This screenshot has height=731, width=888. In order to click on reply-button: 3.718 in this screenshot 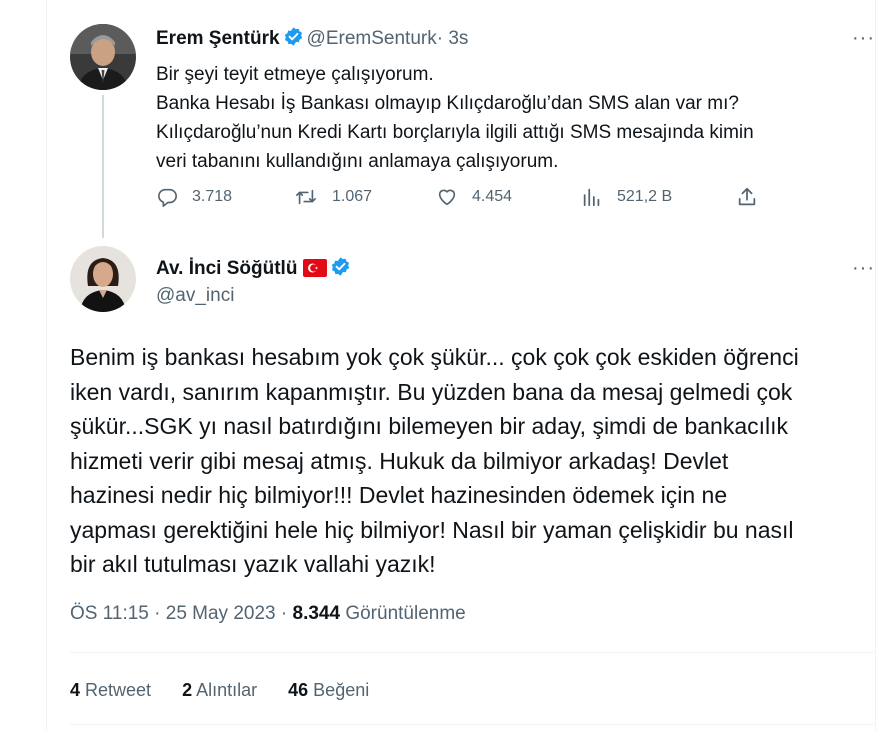, I will do `click(194, 197)`.